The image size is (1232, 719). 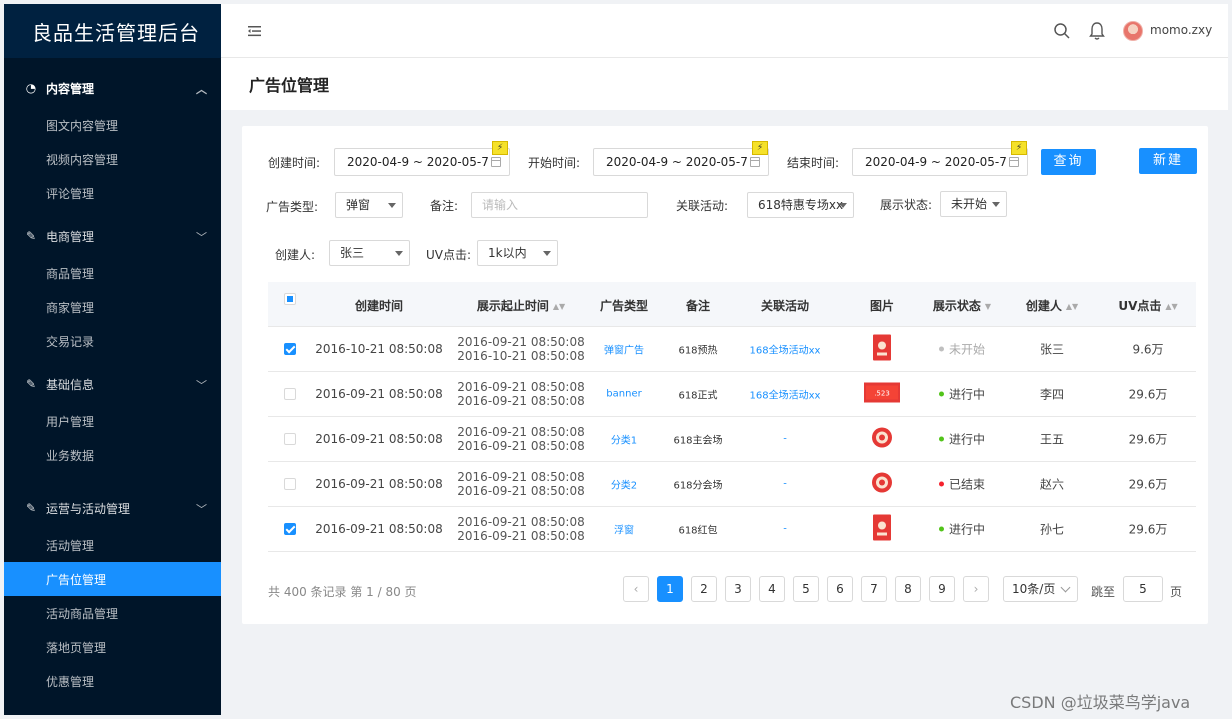 What do you see at coordinates (1040, 589) in the screenshot?
I see `page-size-select: 10条/页` at bounding box center [1040, 589].